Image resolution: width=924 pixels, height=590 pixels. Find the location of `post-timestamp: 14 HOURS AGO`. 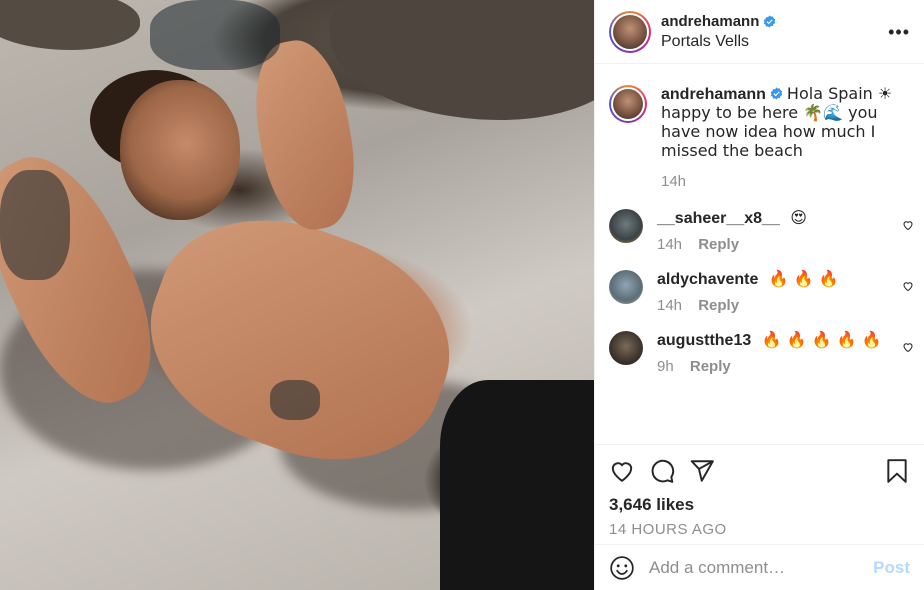

post-timestamp: 14 HOURS AGO is located at coordinates (759, 529).